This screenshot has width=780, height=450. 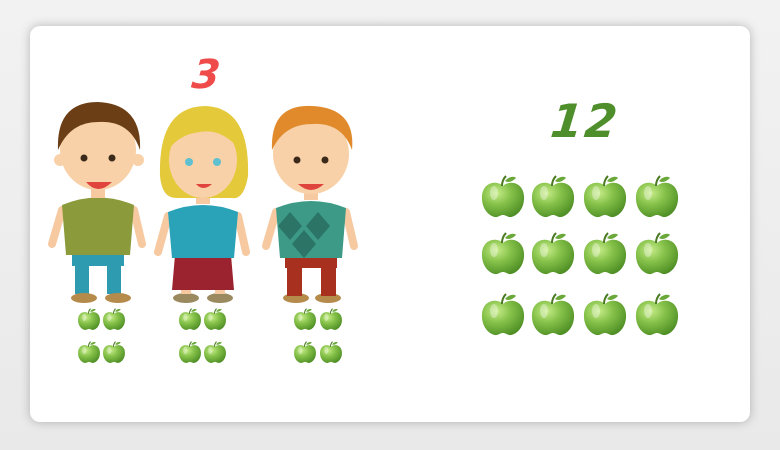 What do you see at coordinates (202, 204) in the screenshot?
I see `child-girl-blonde-hair` at bounding box center [202, 204].